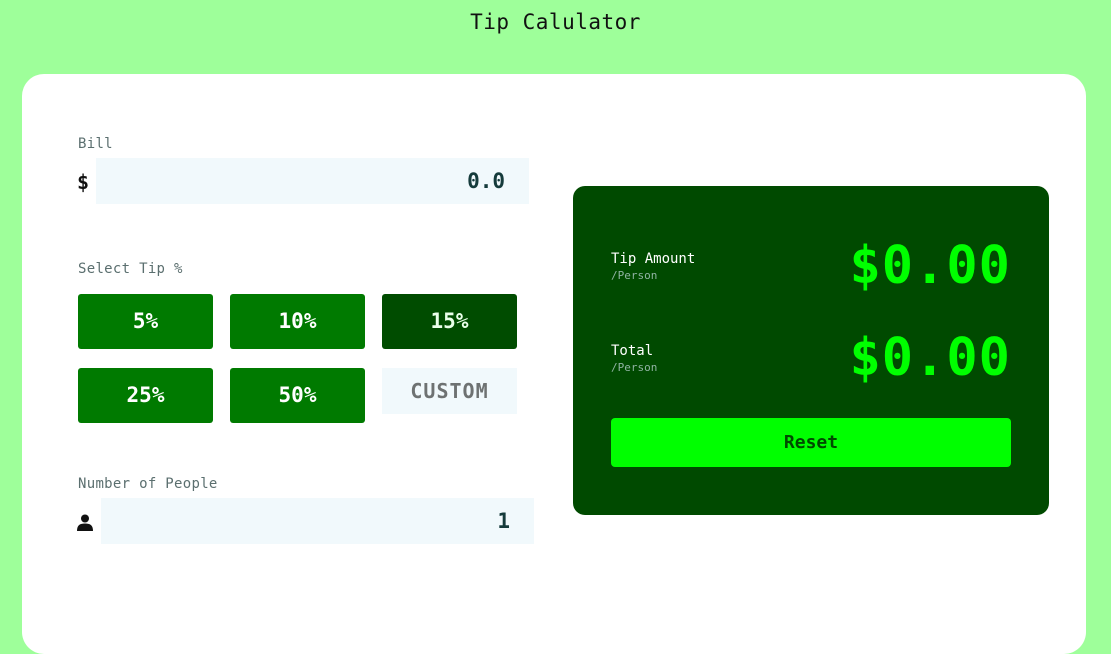 The image size is (1111, 654). Describe the element at coordinates (312, 181) in the screenshot. I see `bill-input: 0.0` at that location.